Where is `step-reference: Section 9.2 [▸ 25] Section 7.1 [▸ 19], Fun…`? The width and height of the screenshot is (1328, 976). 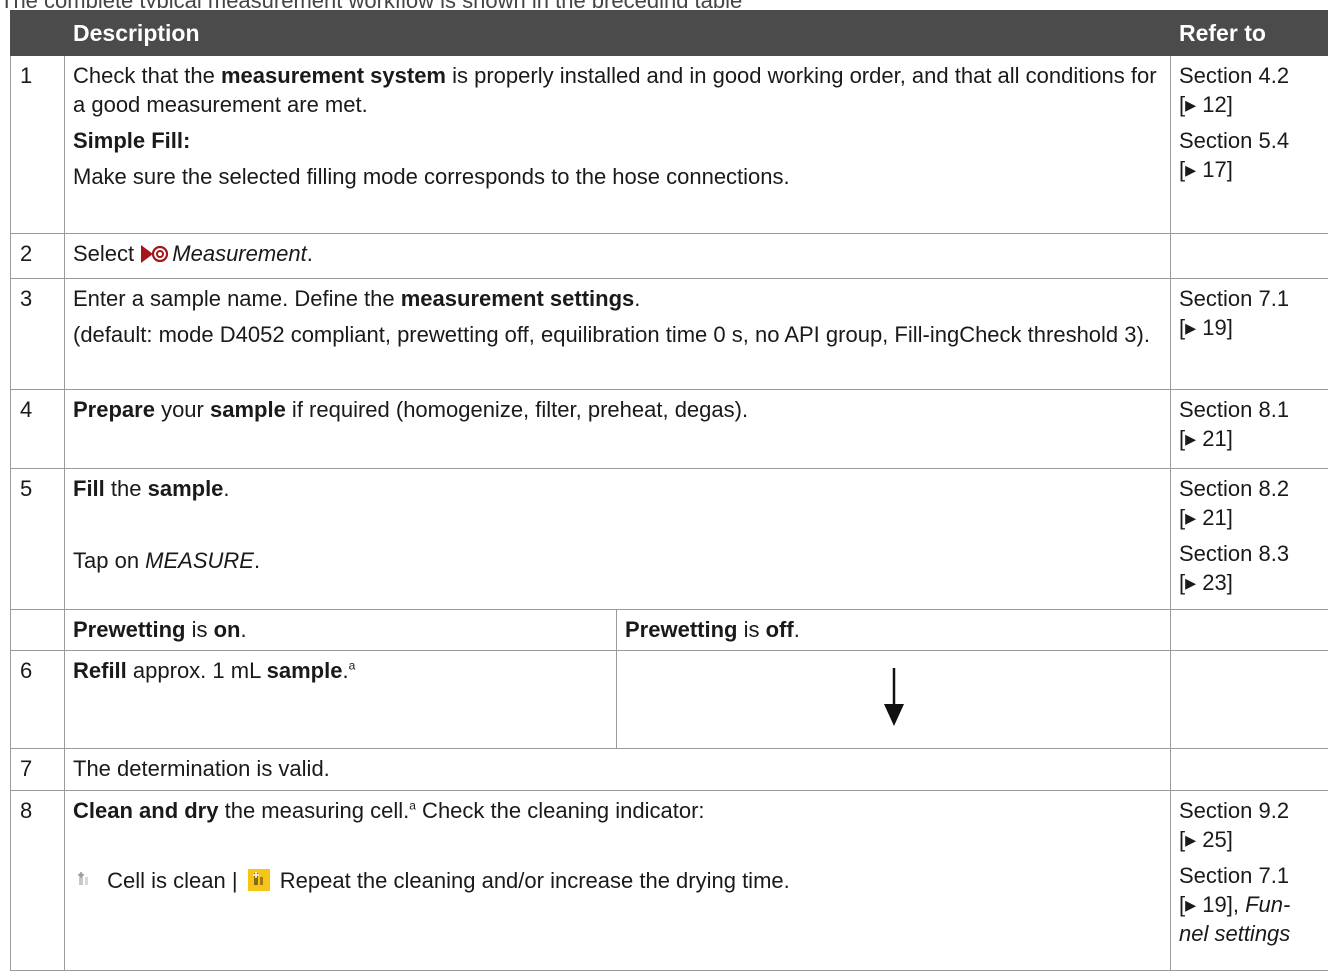
step-reference: Section 9.2 [▸ 25] Section 7.1 [▸ 19], Fun… is located at coordinates (1249, 880).